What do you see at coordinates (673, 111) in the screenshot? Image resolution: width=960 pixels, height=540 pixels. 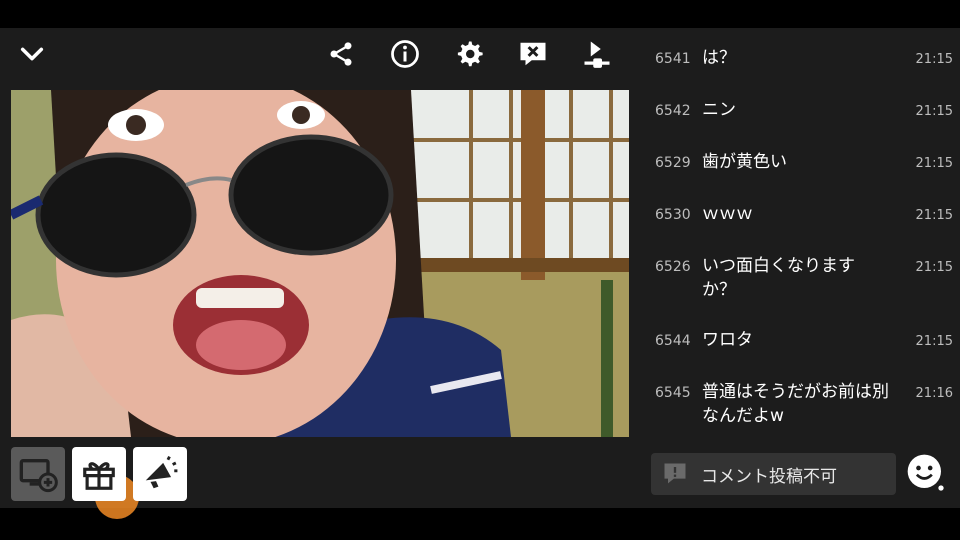 I see `message-number: 6542` at bounding box center [673, 111].